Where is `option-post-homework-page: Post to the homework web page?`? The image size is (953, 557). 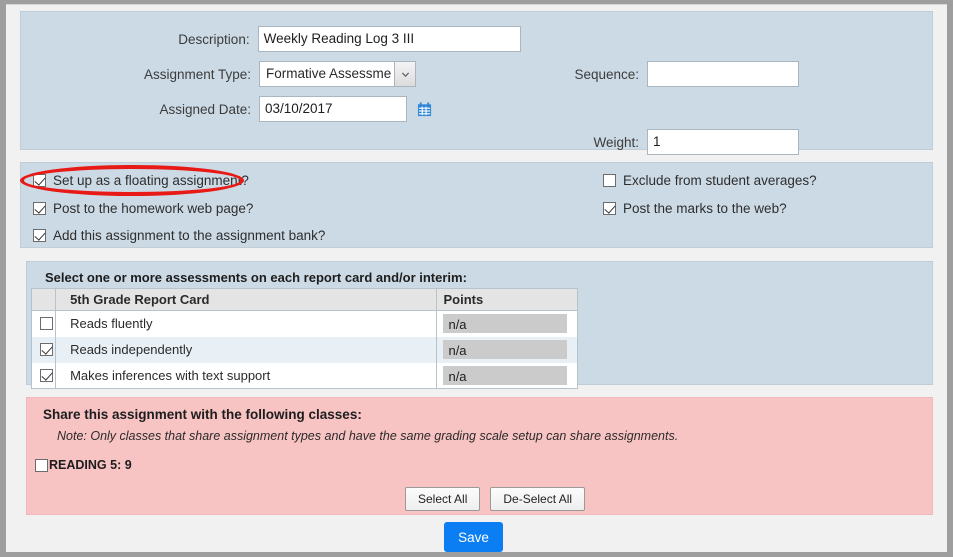 option-post-homework-page: Post to the homework web page? is located at coordinates (143, 208).